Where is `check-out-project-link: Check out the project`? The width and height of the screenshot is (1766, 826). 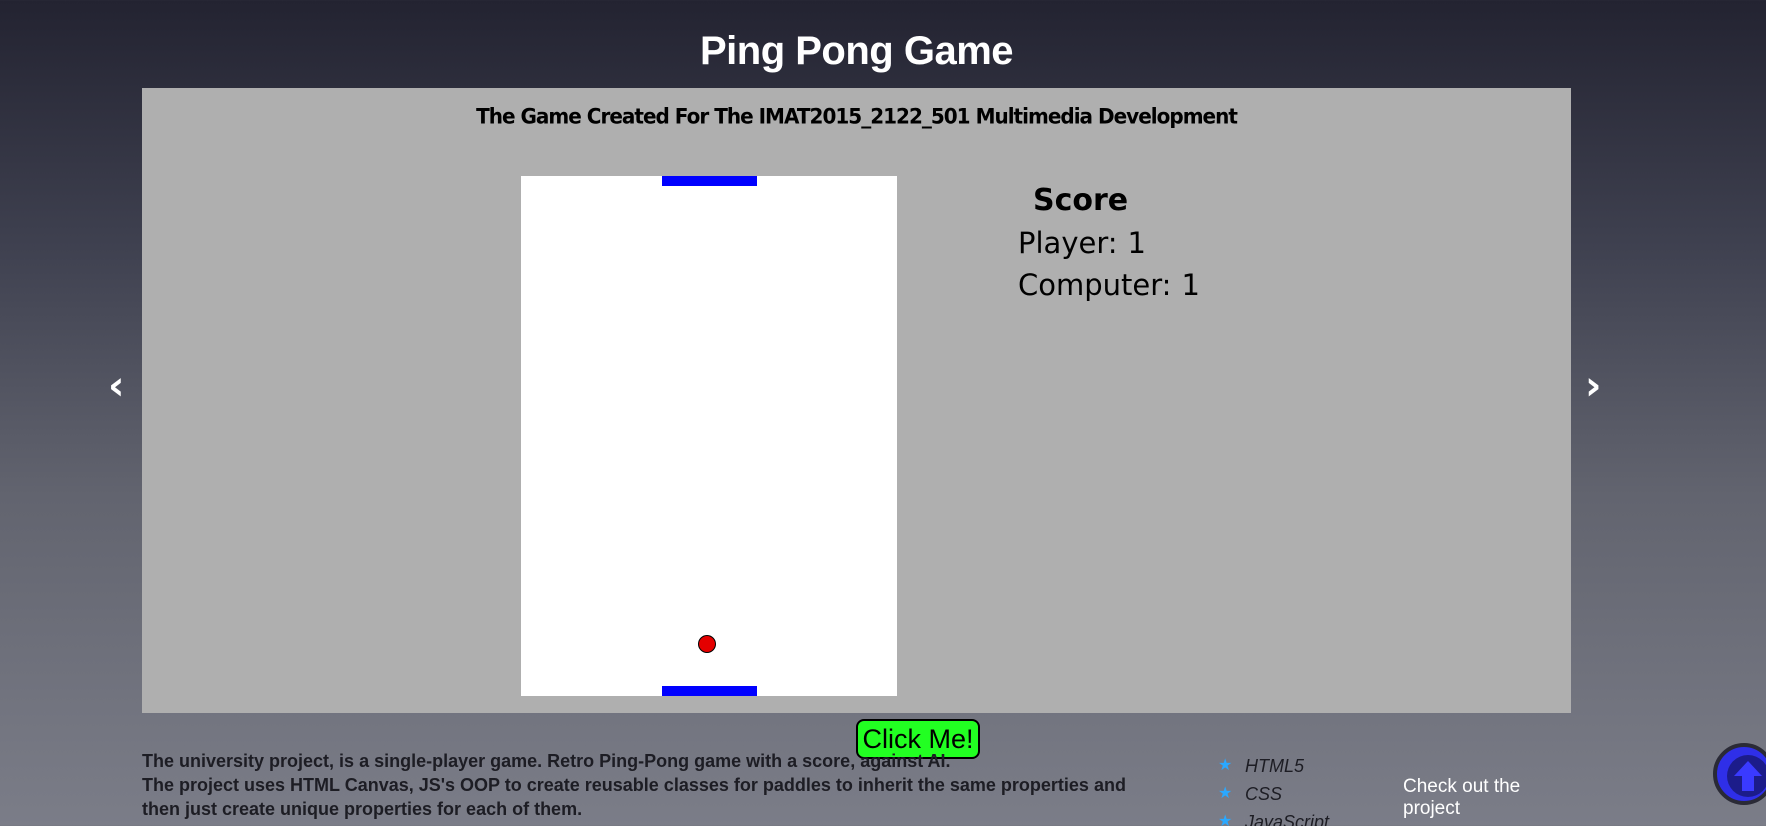
check-out-project-link: Check out the project is located at coordinates (1486, 801).